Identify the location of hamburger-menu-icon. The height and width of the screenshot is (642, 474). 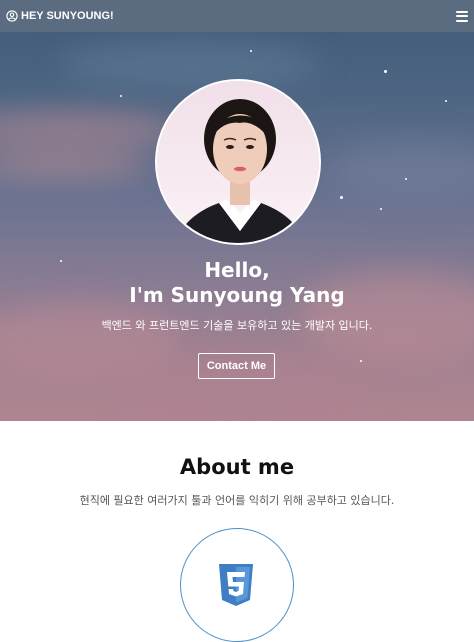
(462, 16).